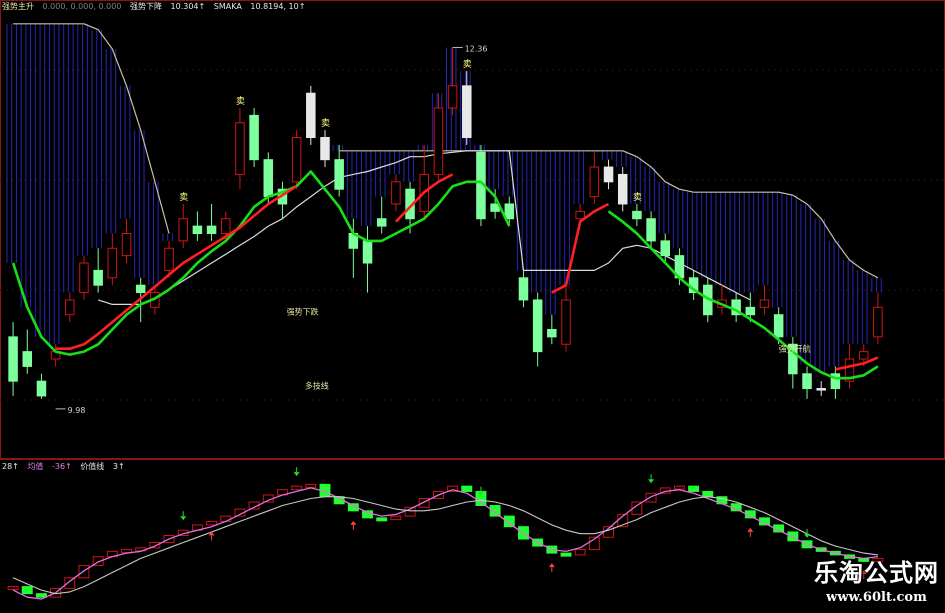 This screenshot has height=613, width=945. What do you see at coordinates (82, 6) in the screenshot?
I see `legend-vals-1: 0.000, 0.000, 0.000` at bounding box center [82, 6].